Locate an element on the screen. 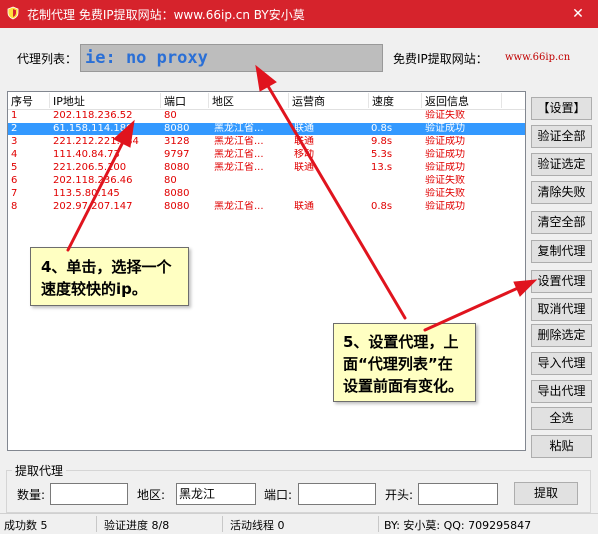 Image resolution: width=598 pixels, height=534 pixels. table-row: 5 221.206.5.100 8080 黑龙江省... 联通 13.s 验证成功 is located at coordinates (266, 168).